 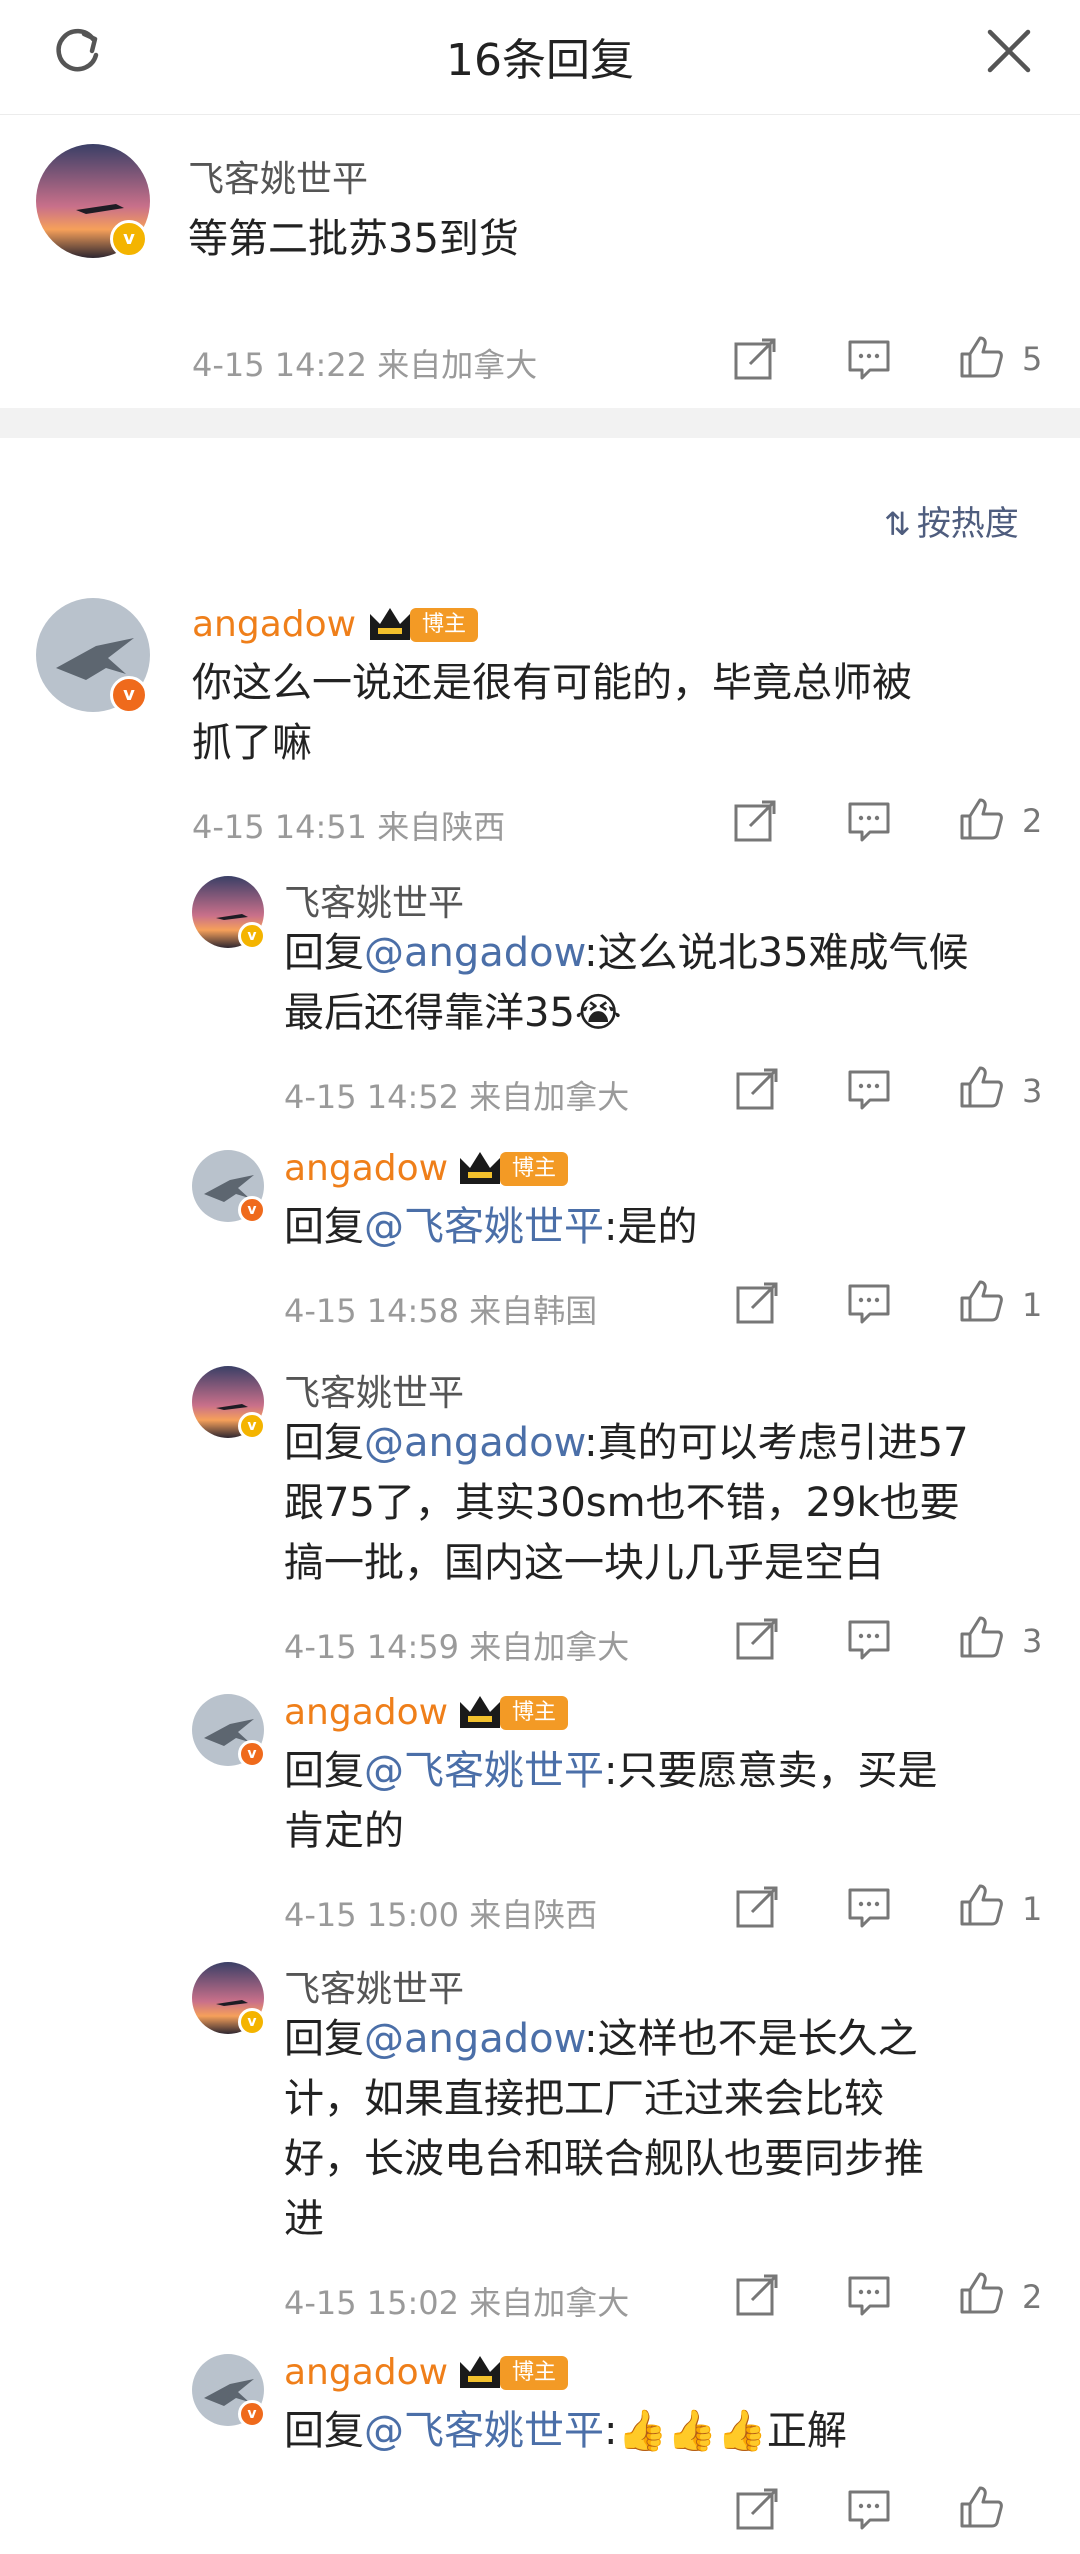 I want to click on reply-text-line: 进, so click(x=304, y=2219).